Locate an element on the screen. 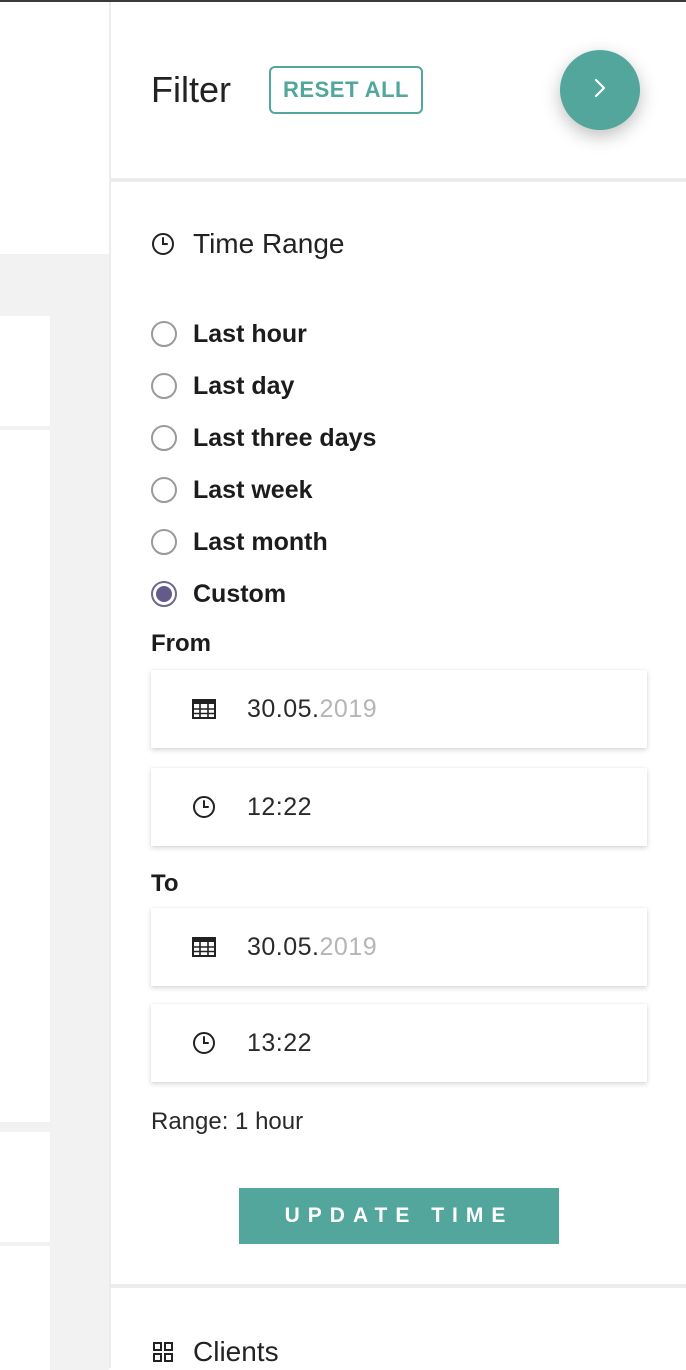 The image size is (686, 1370). from-date-year: 2019 is located at coordinates (348, 708).